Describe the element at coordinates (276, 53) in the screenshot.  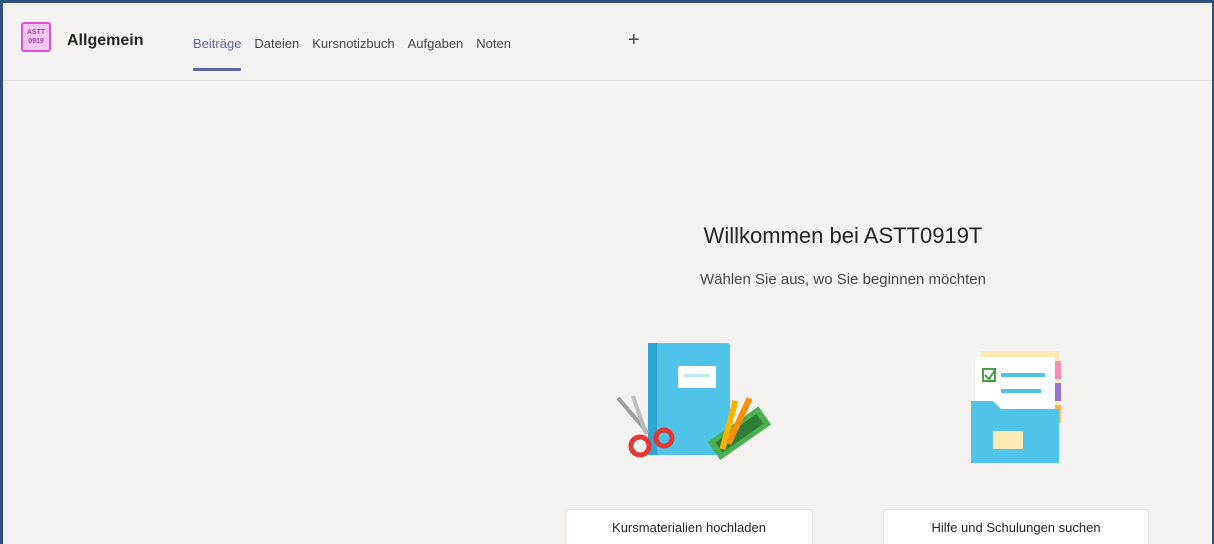
I see `tab-dateien: Dateien` at that location.